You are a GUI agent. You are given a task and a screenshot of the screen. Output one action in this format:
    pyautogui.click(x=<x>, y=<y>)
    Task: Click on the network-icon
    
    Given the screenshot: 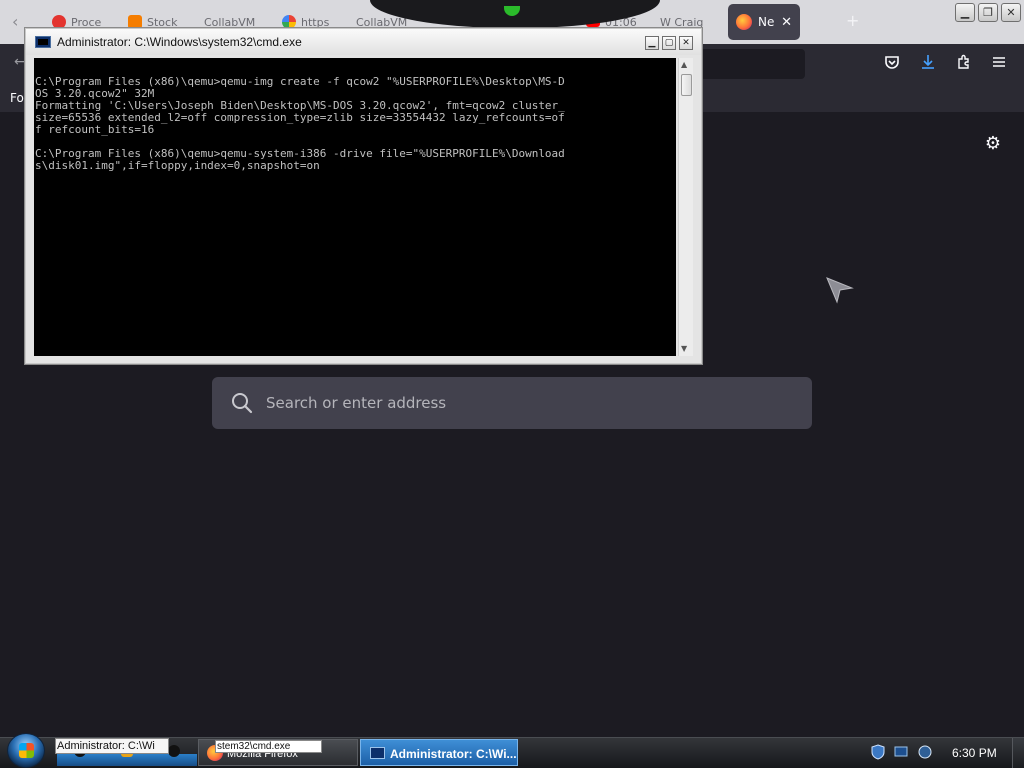 What is the action you would take?
    pyautogui.click(x=901, y=752)
    